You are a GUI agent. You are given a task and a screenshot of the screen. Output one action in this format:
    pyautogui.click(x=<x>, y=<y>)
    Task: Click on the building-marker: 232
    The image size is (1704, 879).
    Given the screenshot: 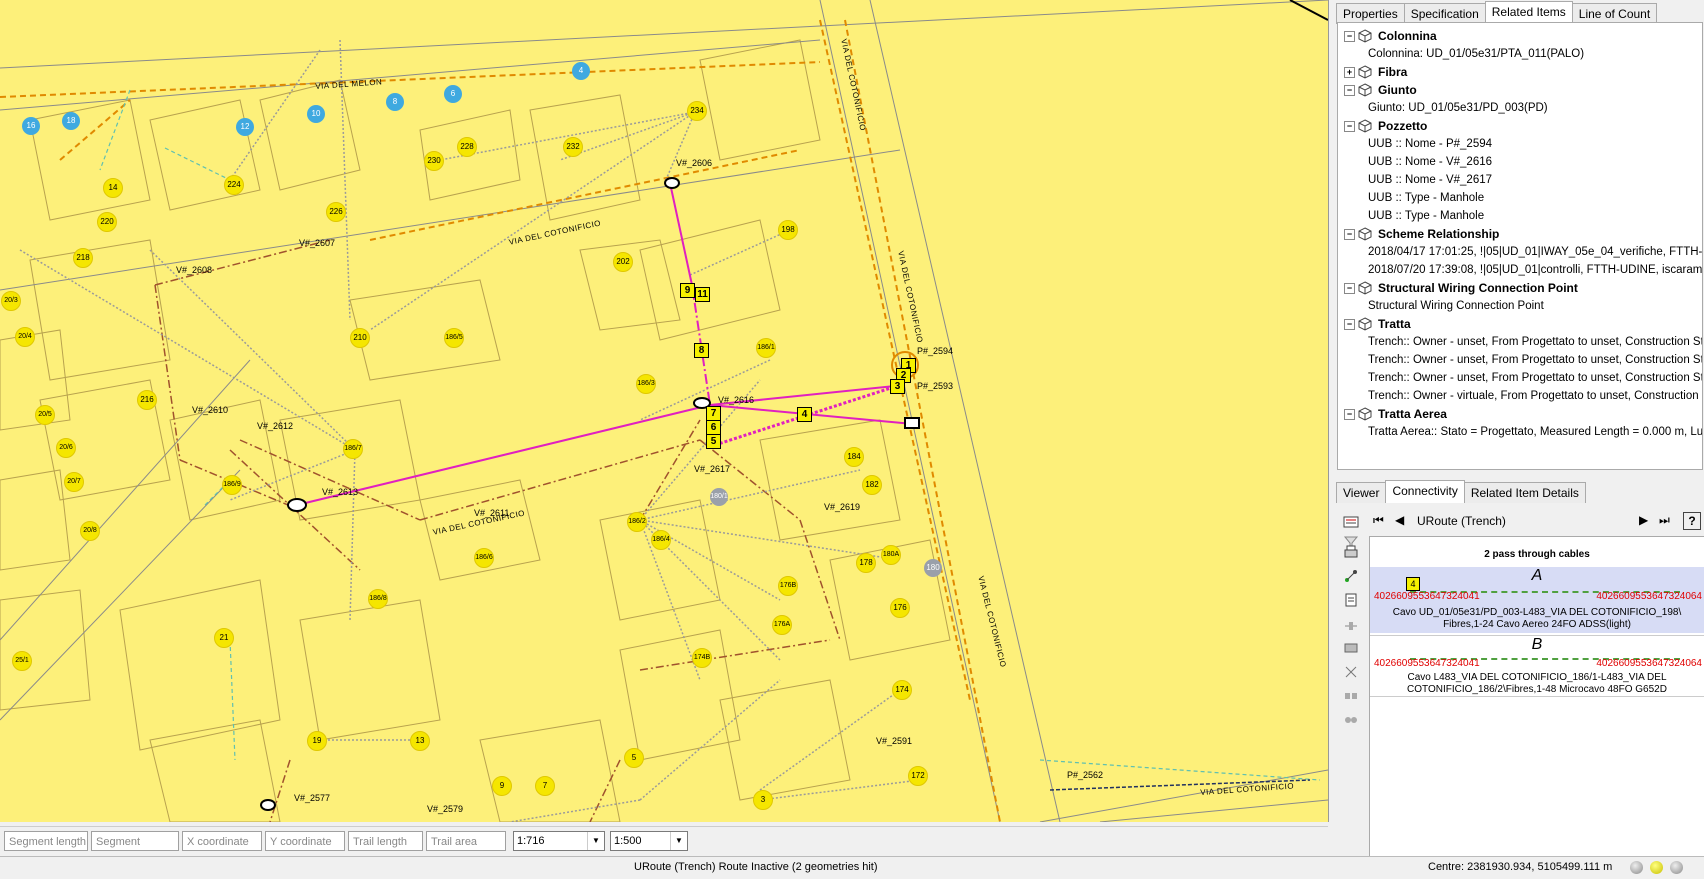 What is the action you would take?
    pyautogui.click(x=573, y=147)
    